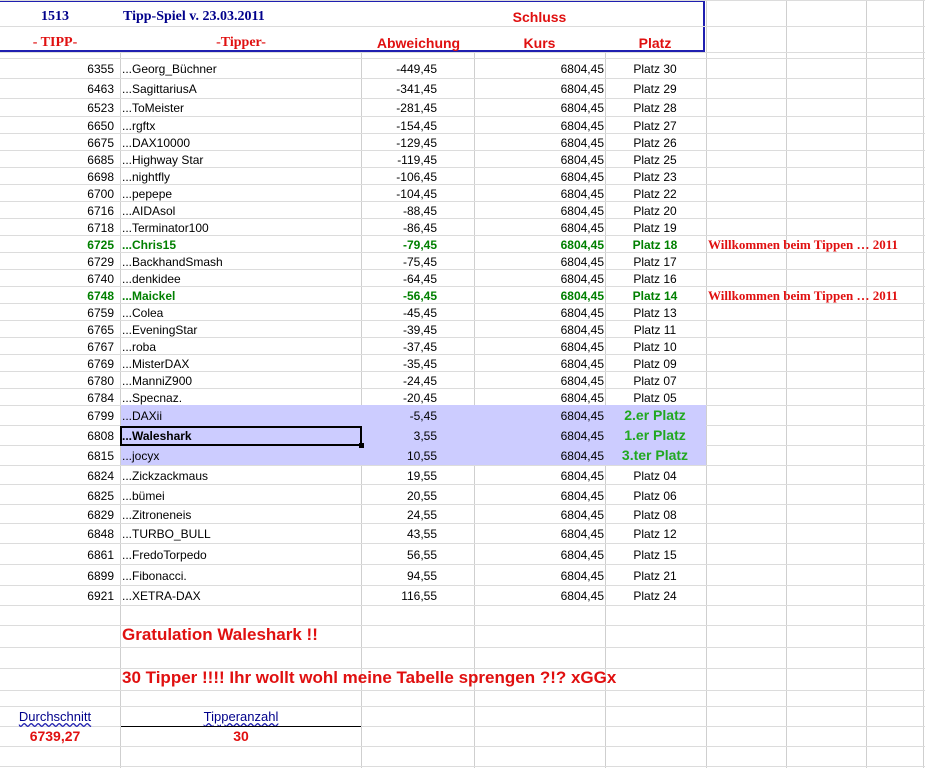 The height and width of the screenshot is (768, 925). What do you see at coordinates (655, 534) in the screenshot?
I see `platz-cell: Platz 12` at bounding box center [655, 534].